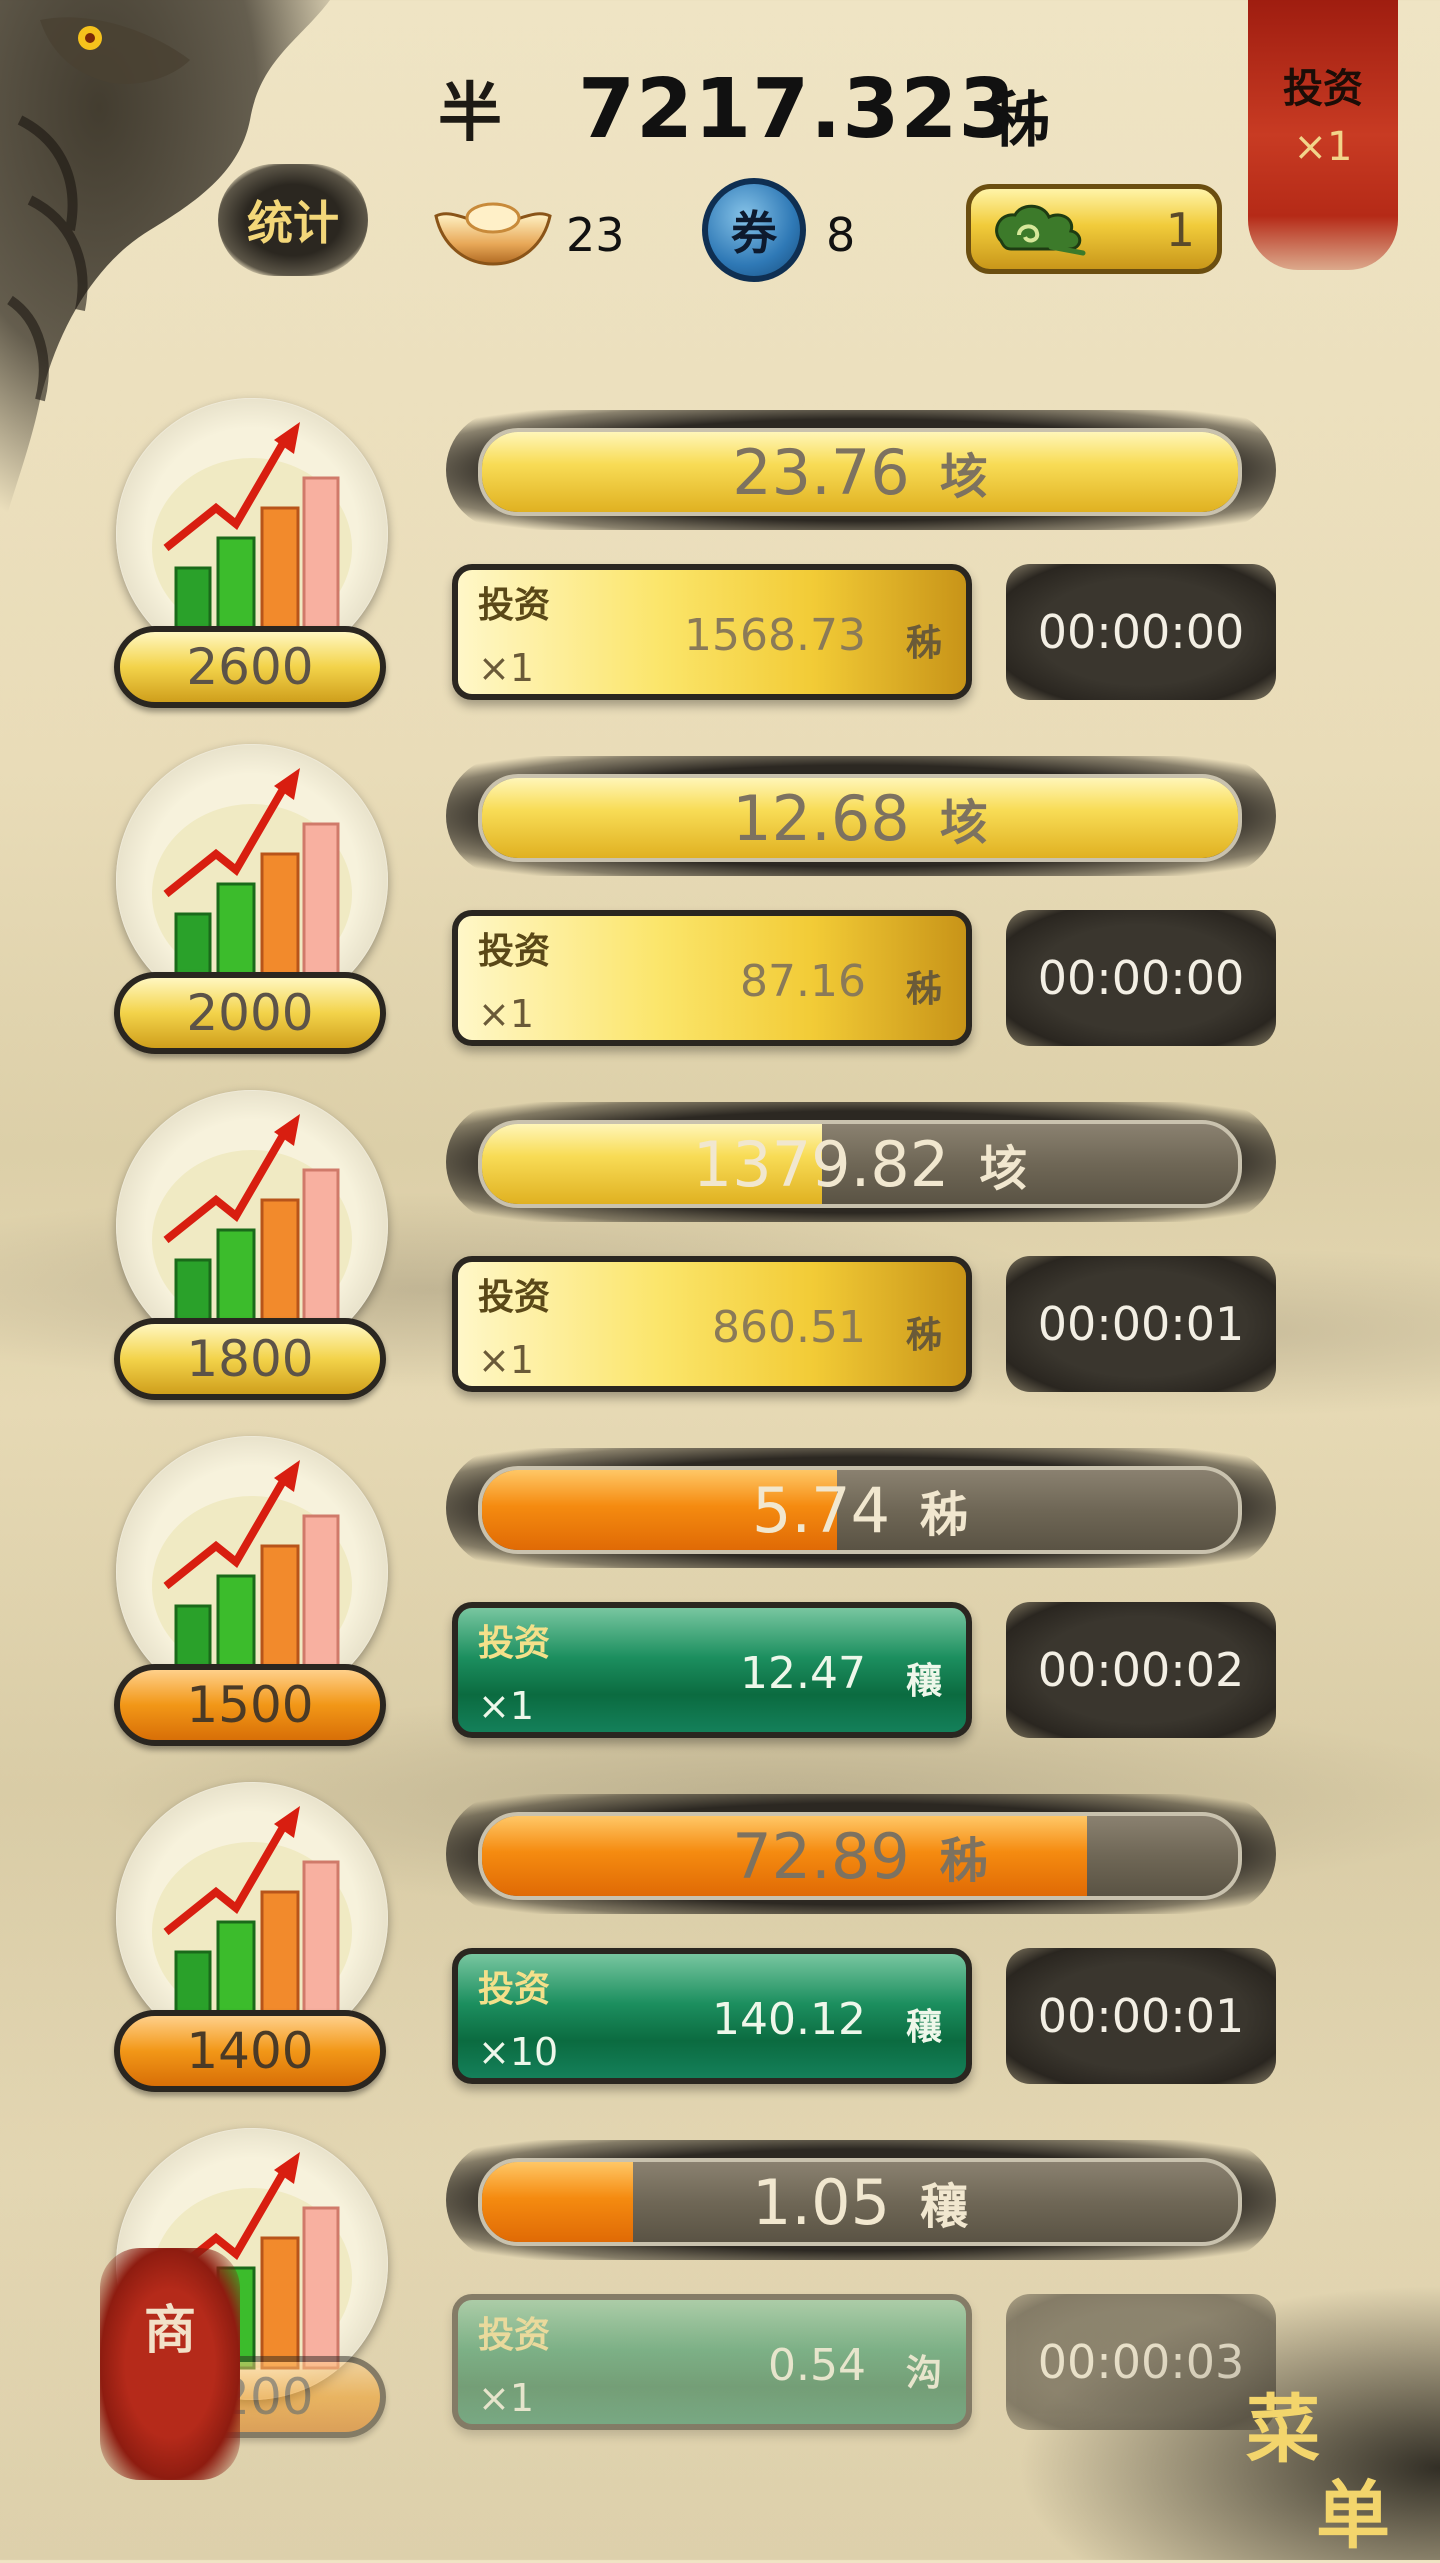  I want to click on invest-cost: 140.12, so click(789, 2019).